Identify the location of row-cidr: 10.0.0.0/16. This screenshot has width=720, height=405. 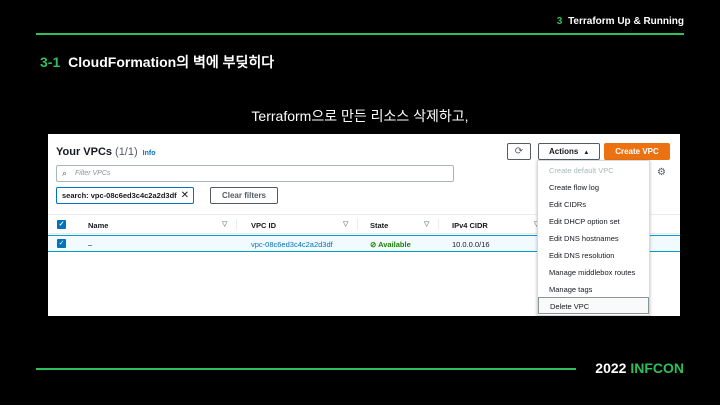
(471, 244).